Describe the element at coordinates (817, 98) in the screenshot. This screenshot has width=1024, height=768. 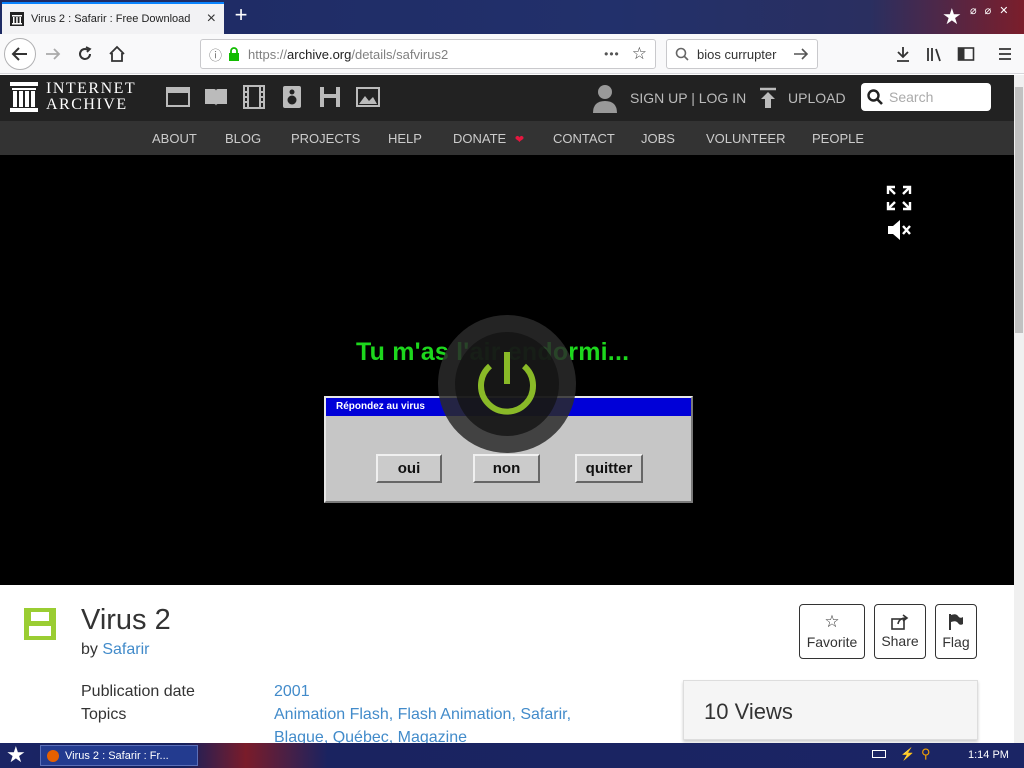
I see `upload-label: UPLOAD` at that location.